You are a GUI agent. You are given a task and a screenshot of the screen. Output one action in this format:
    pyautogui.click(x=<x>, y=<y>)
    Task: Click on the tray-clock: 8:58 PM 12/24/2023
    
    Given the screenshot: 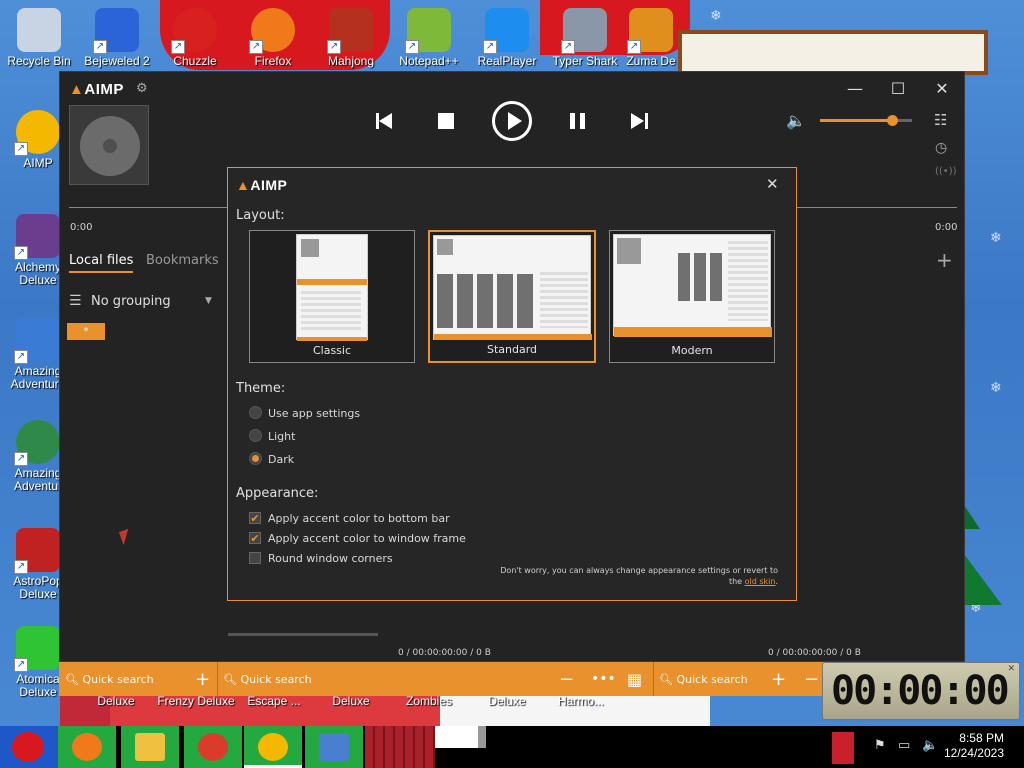 What is the action you would take?
    pyautogui.click(x=974, y=746)
    